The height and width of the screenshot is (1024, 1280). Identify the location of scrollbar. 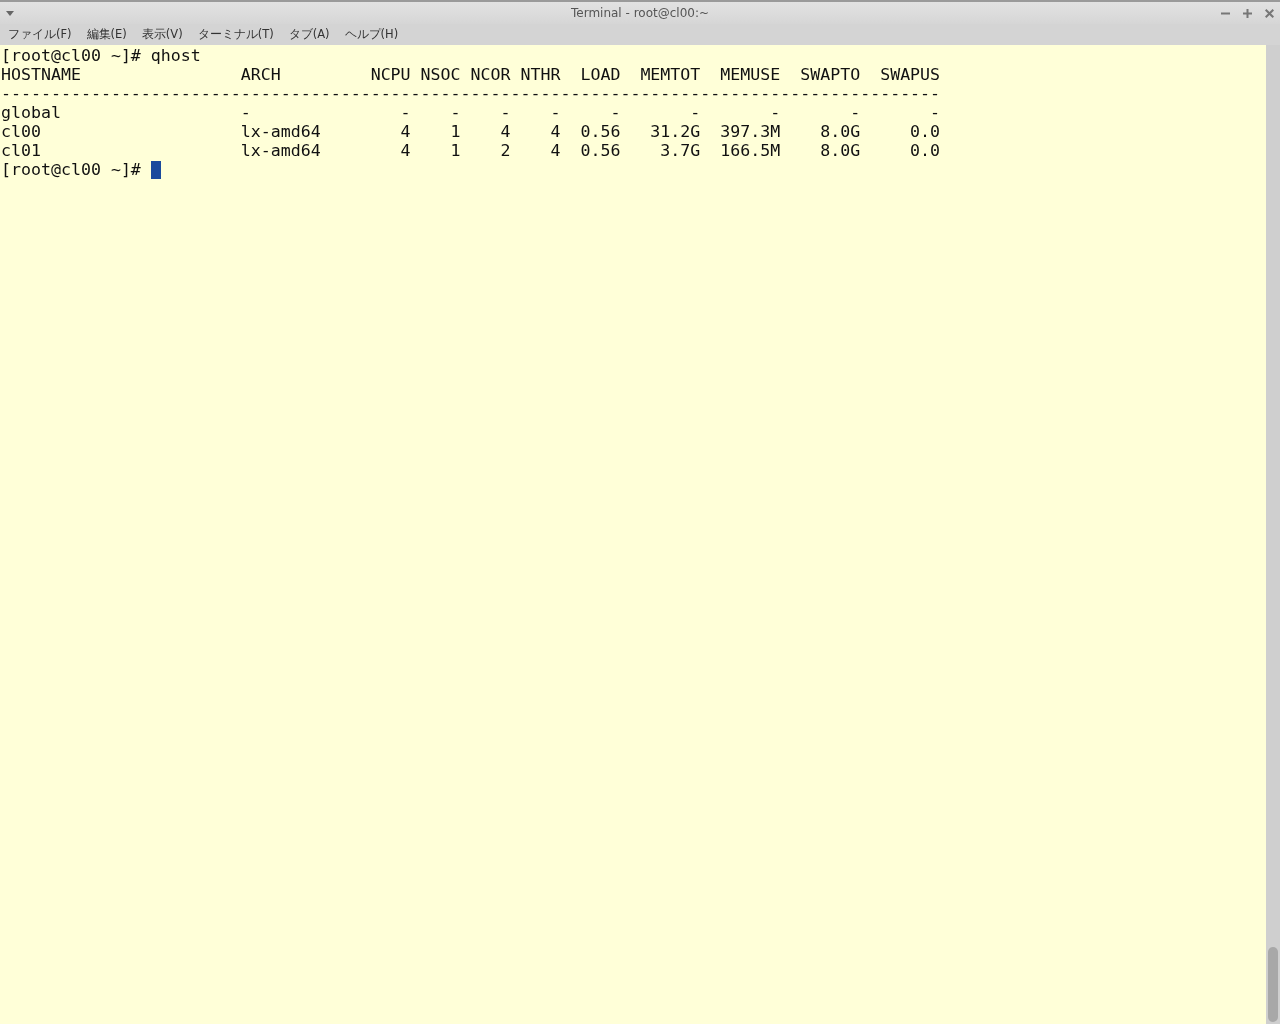
(1273, 534).